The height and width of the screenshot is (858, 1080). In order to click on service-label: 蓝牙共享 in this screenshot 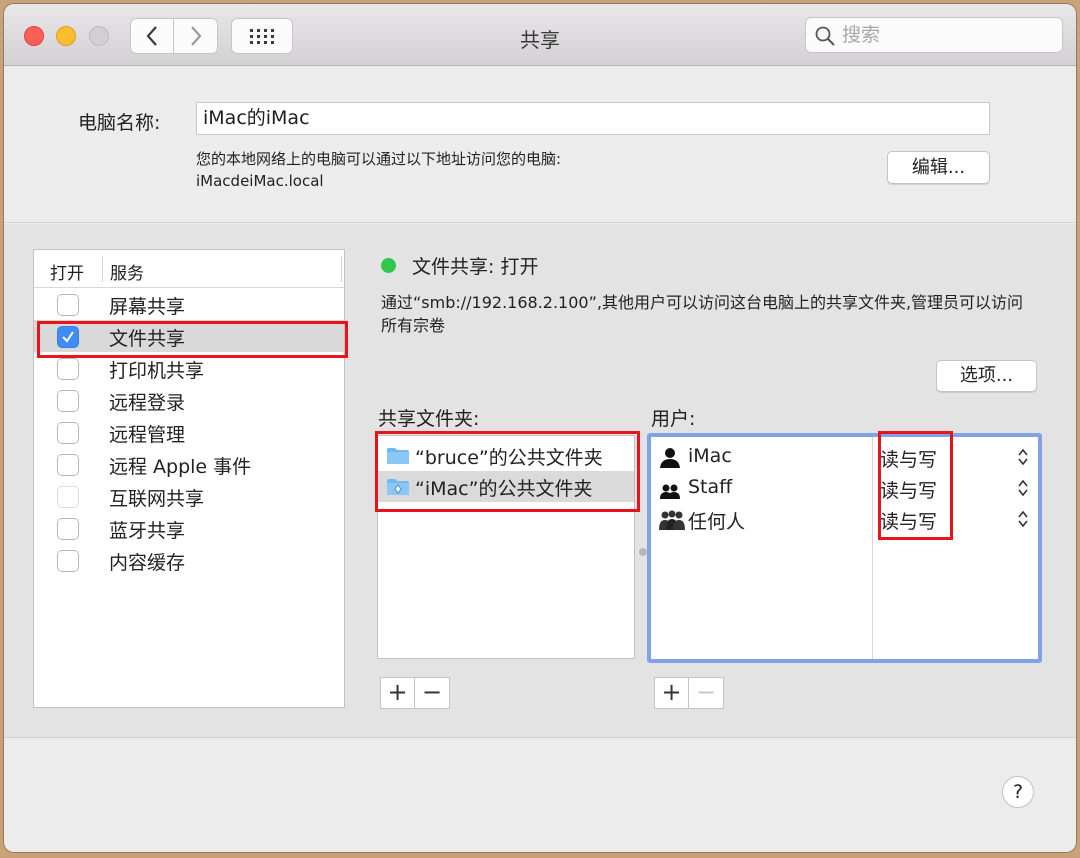, I will do `click(147, 531)`.